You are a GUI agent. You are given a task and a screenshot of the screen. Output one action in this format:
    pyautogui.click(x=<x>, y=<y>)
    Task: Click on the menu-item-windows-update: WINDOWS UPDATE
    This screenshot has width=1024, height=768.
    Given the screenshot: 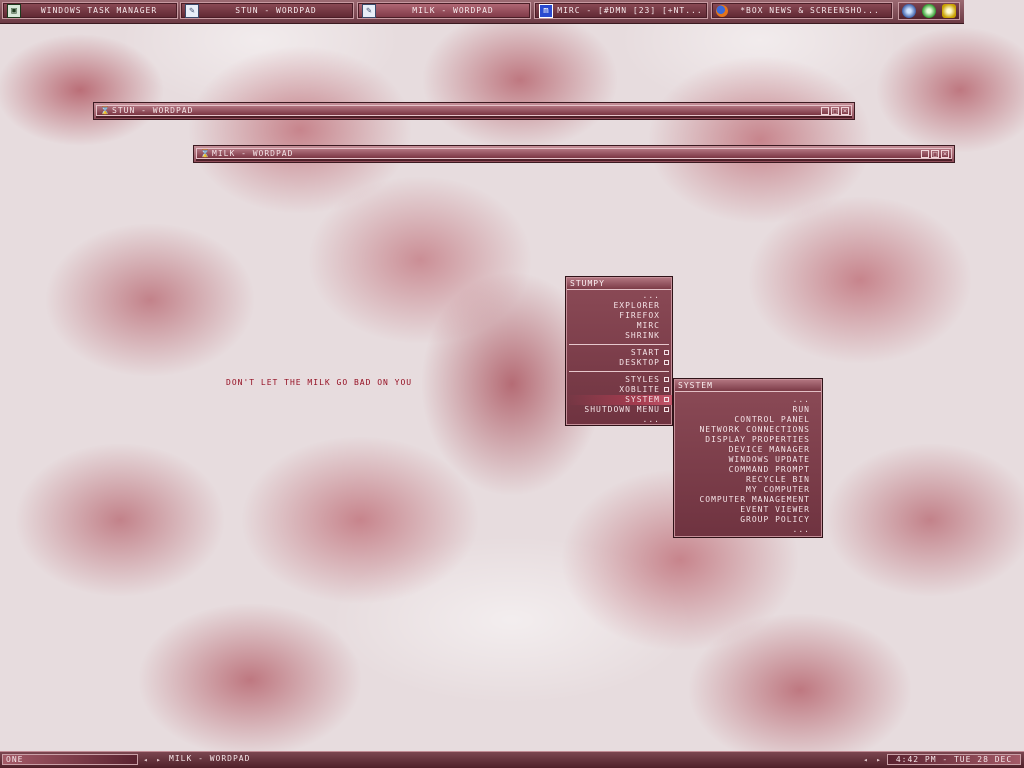 What is the action you would take?
    pyautogui.click(x=748, y=460)
    